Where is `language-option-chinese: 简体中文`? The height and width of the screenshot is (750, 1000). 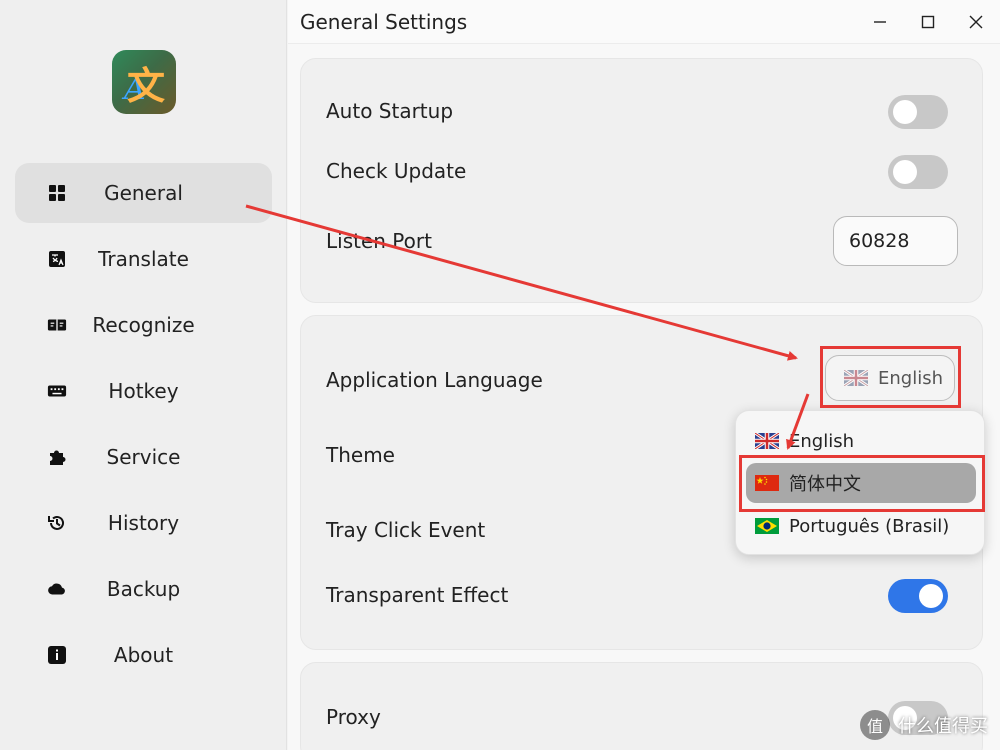 language-option-chinese: 简体中文 is located at coordinates (861, 483).